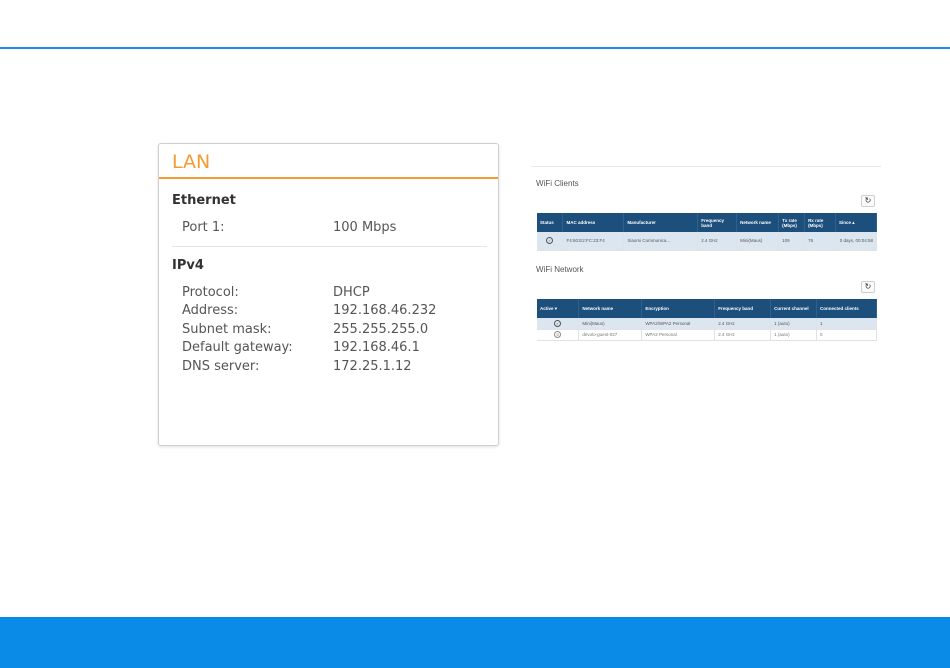  Describe the element at coordinates (381, 329) in the screenshot. I see `subnet-mask-value: 255.255.255.0` at that location.